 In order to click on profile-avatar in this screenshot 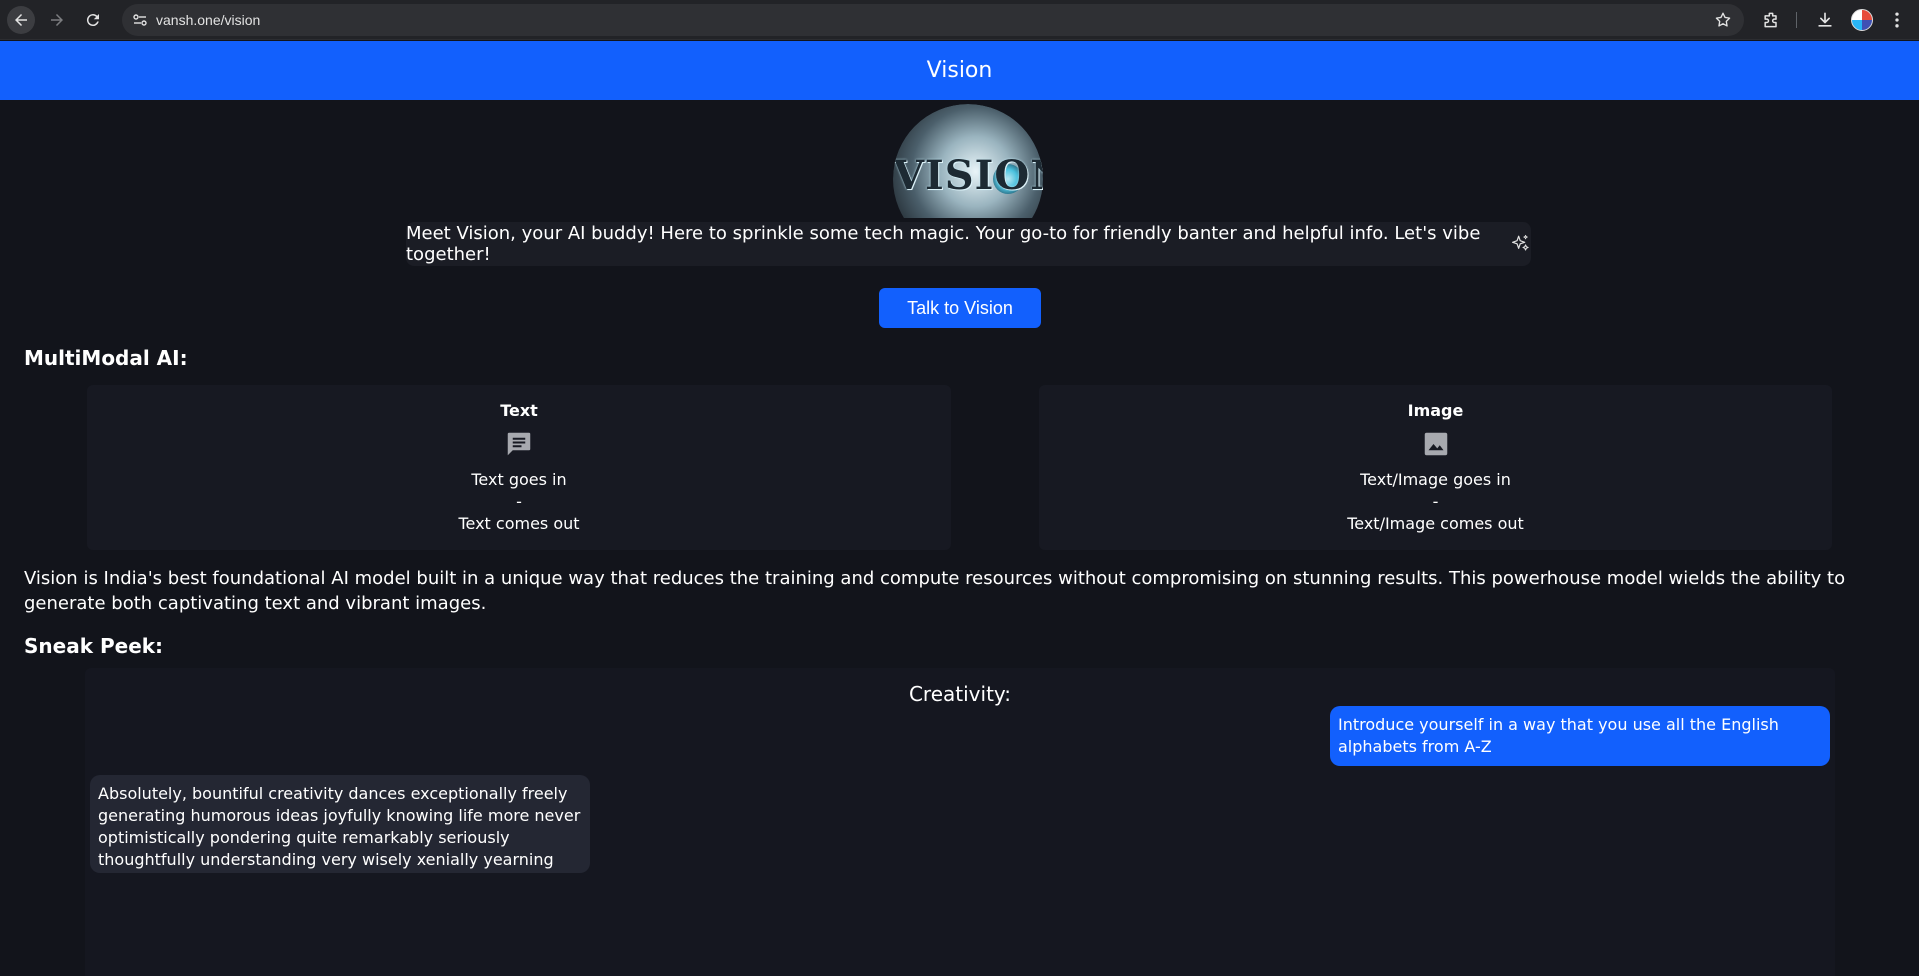, I will do `click(1862, 20)`.